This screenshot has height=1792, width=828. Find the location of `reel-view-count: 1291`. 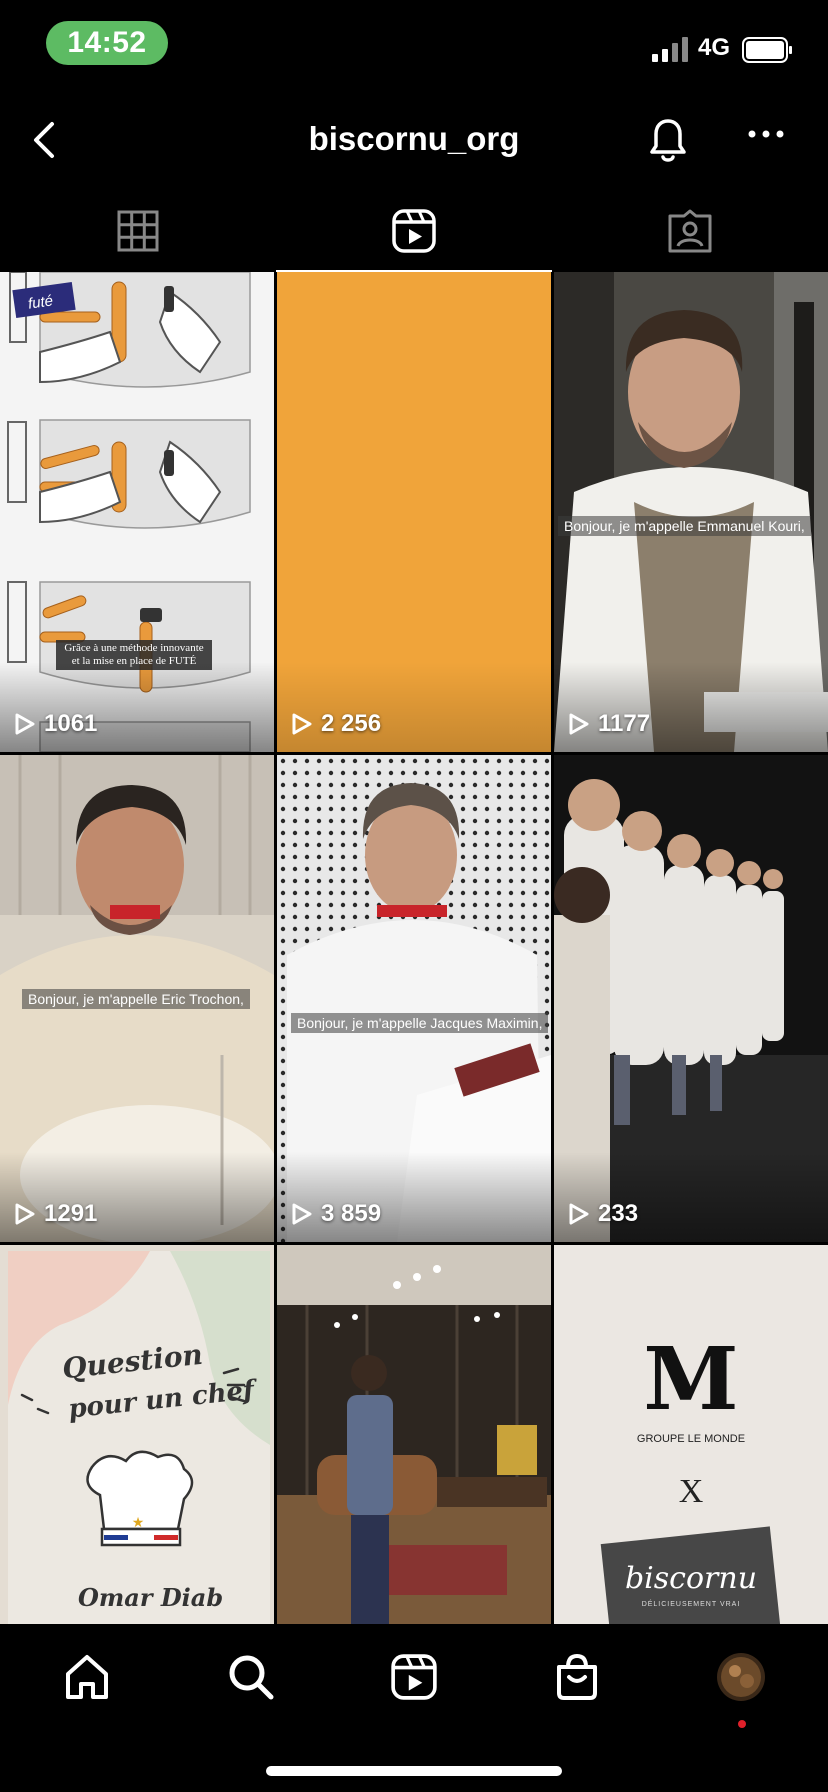

reel-view-count: 1291 is located at coordinates (55, 1214).